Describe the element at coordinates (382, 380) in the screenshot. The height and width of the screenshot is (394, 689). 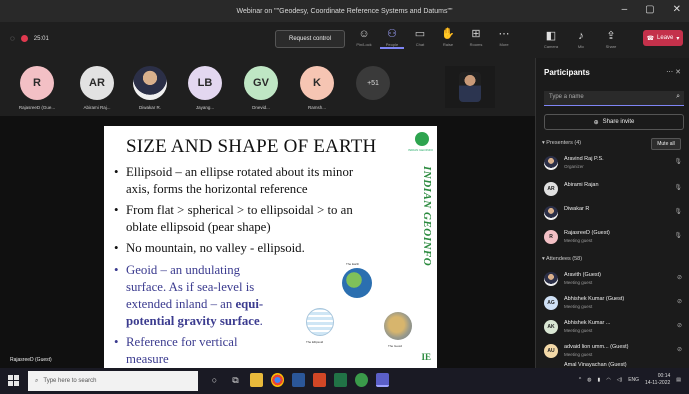
I see `teams-icon` at that location.